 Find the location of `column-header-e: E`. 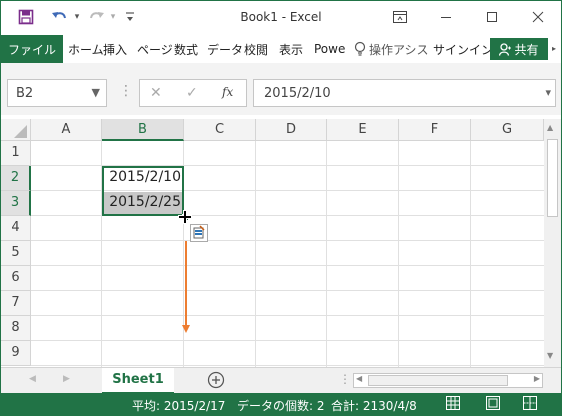

column-header-e: E is located at coordinates (363, 130).